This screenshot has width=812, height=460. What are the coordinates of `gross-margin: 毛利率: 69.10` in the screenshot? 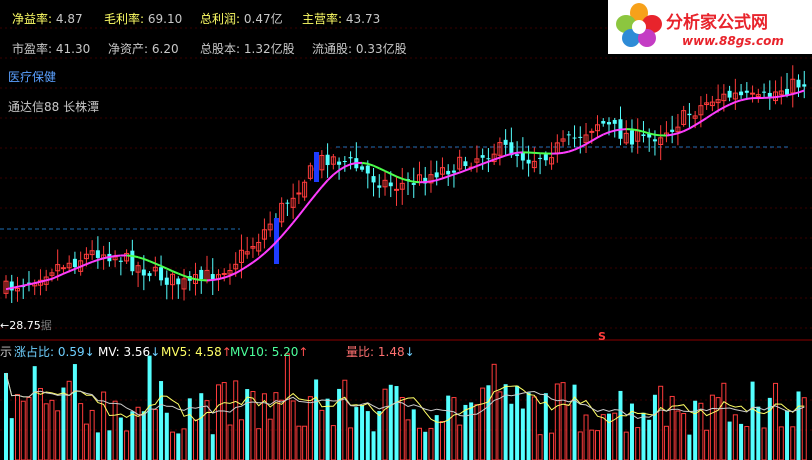 It's located at (143, 19).